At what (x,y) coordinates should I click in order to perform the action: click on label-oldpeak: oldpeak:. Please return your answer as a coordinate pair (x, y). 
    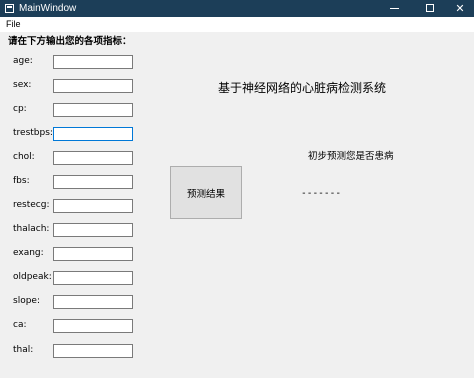
    Looking at the image, I should click on (32, 277).